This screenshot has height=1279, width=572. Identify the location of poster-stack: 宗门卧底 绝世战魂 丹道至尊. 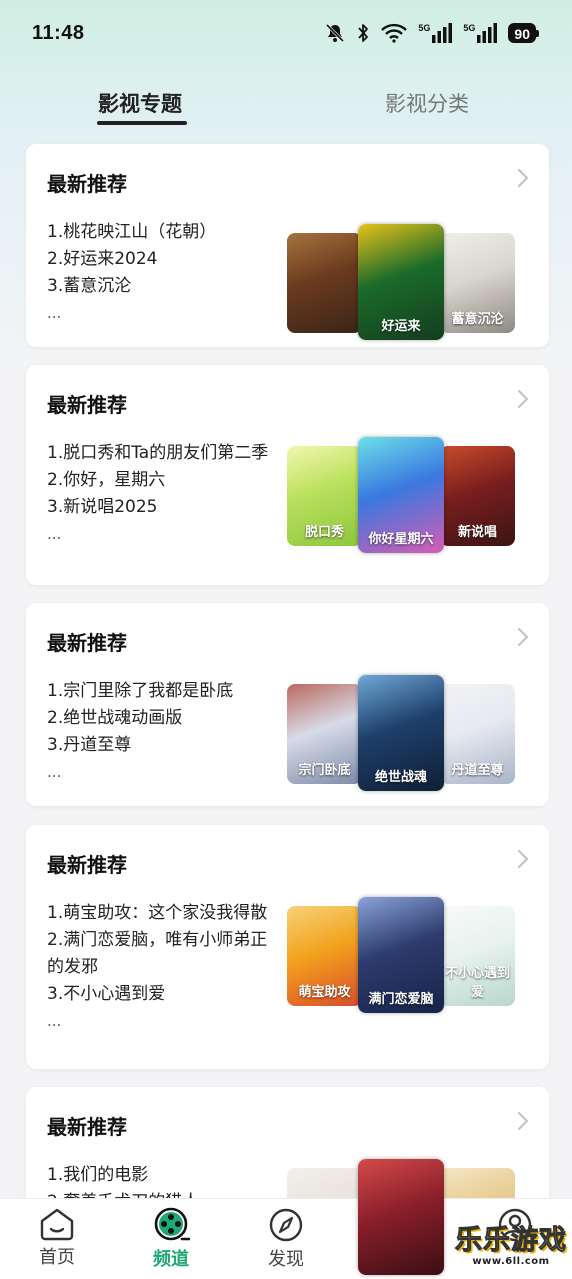
(402, 734).